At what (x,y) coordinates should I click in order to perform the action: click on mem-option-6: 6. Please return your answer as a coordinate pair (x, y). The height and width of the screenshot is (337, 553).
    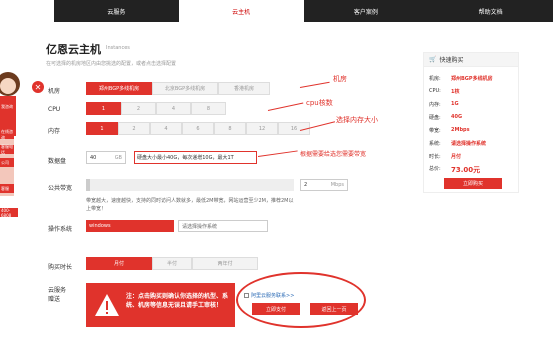
    Looking at the image, I should click on (198, 128).